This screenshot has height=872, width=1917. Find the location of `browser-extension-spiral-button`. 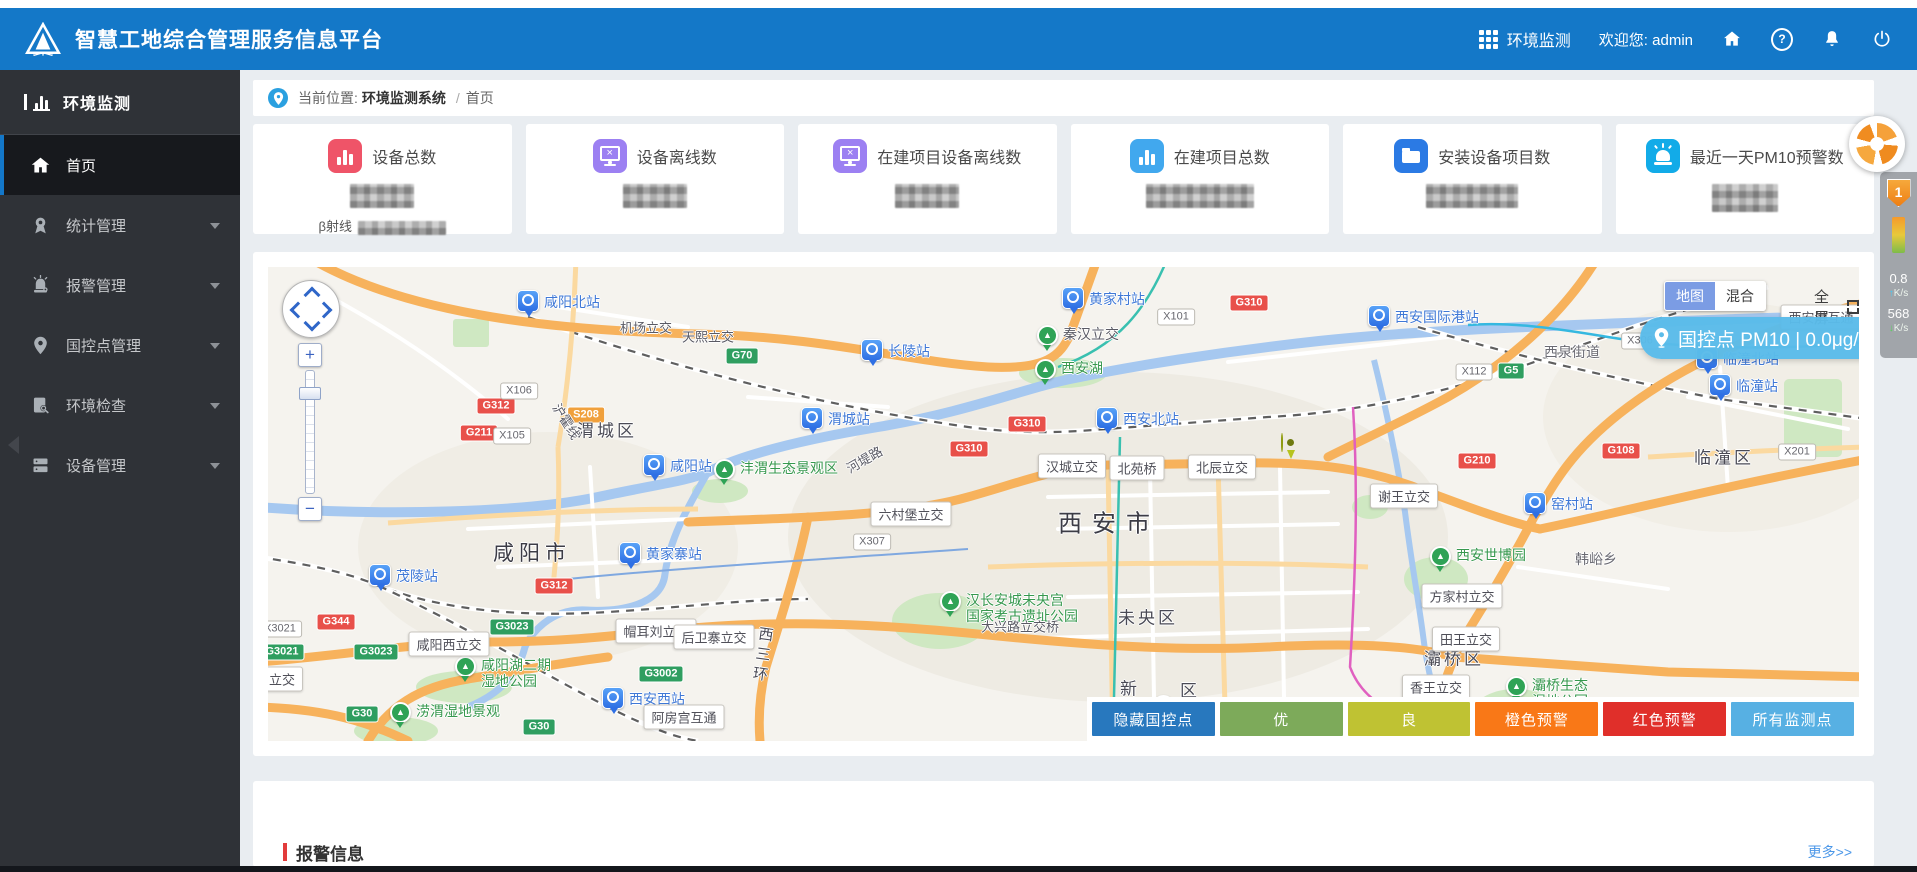

browser-extension-spiral-button is located at coordinates (1877, 144).